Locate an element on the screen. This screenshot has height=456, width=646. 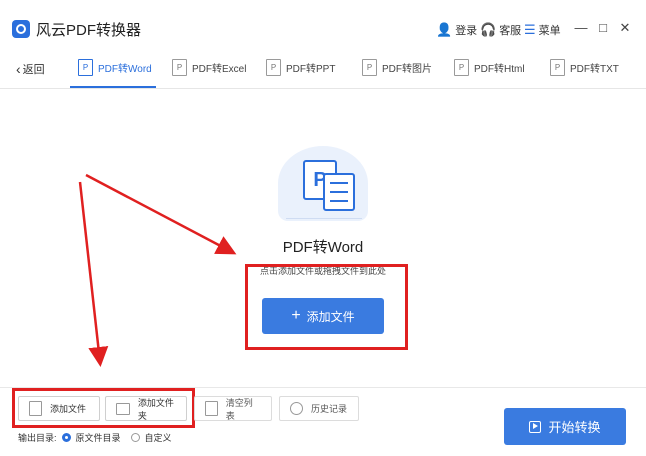
clear-list-button: 清空列表 is located at coordinates (233, 408).